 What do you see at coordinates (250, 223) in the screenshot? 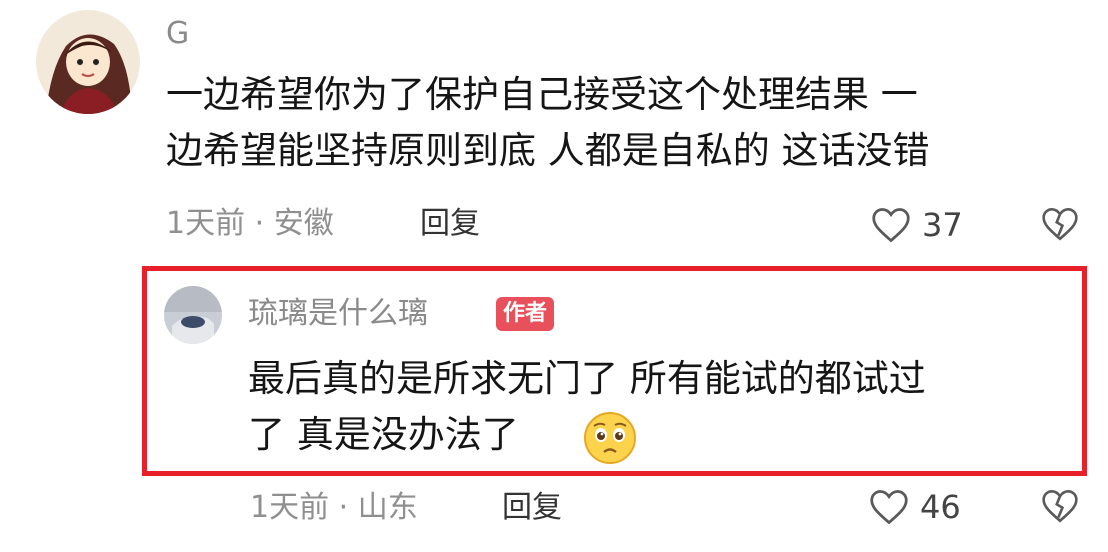
I see `comment-meta: 1天前 · 安徽` at bounding box center [250, 223].